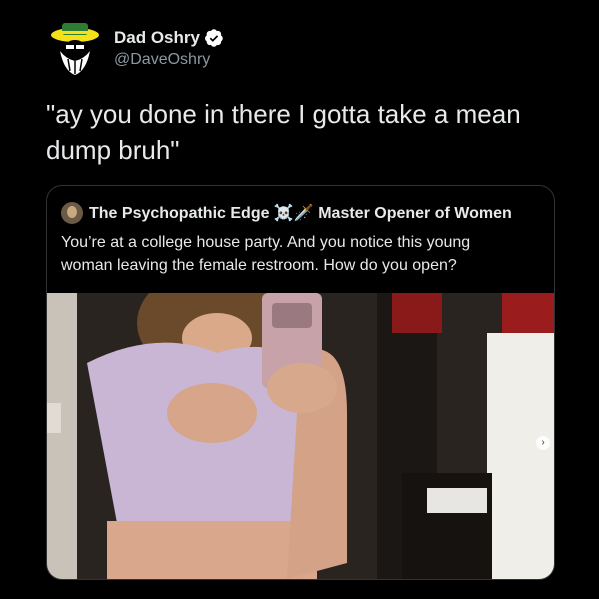 The width and height of the screenshot is (599, 599). Describe the element at coordinates (543, 443) in the screenshot. I see `chevron-right-icon: ›` at that location.